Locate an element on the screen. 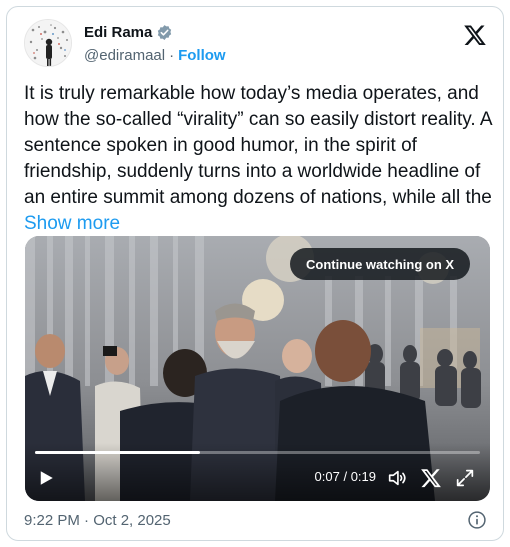 This screenshot has height=547, width=510. avatar-image is located at coordinates (48, 43).